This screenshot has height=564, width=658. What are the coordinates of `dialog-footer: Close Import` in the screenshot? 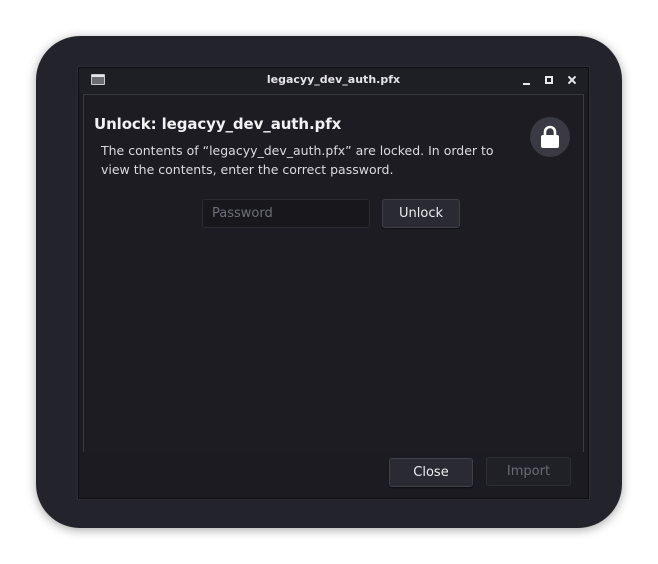 It's located at (333, 475).